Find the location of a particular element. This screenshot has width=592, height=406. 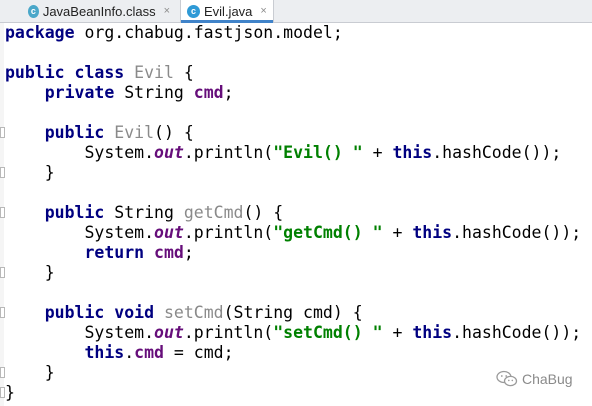

declaration-name: setCmd is located at coordinates (193, 312).